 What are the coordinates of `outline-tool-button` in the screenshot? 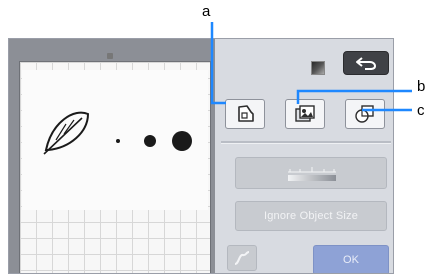 It's located at (245, 114).